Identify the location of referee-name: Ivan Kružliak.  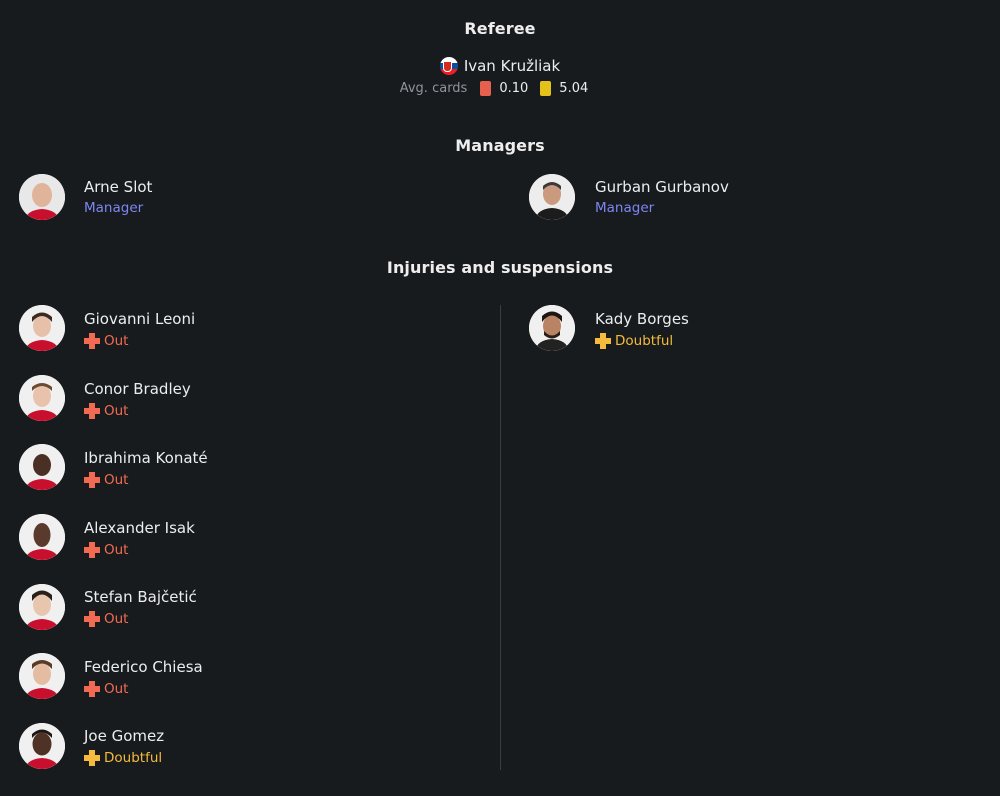
(512, 66).